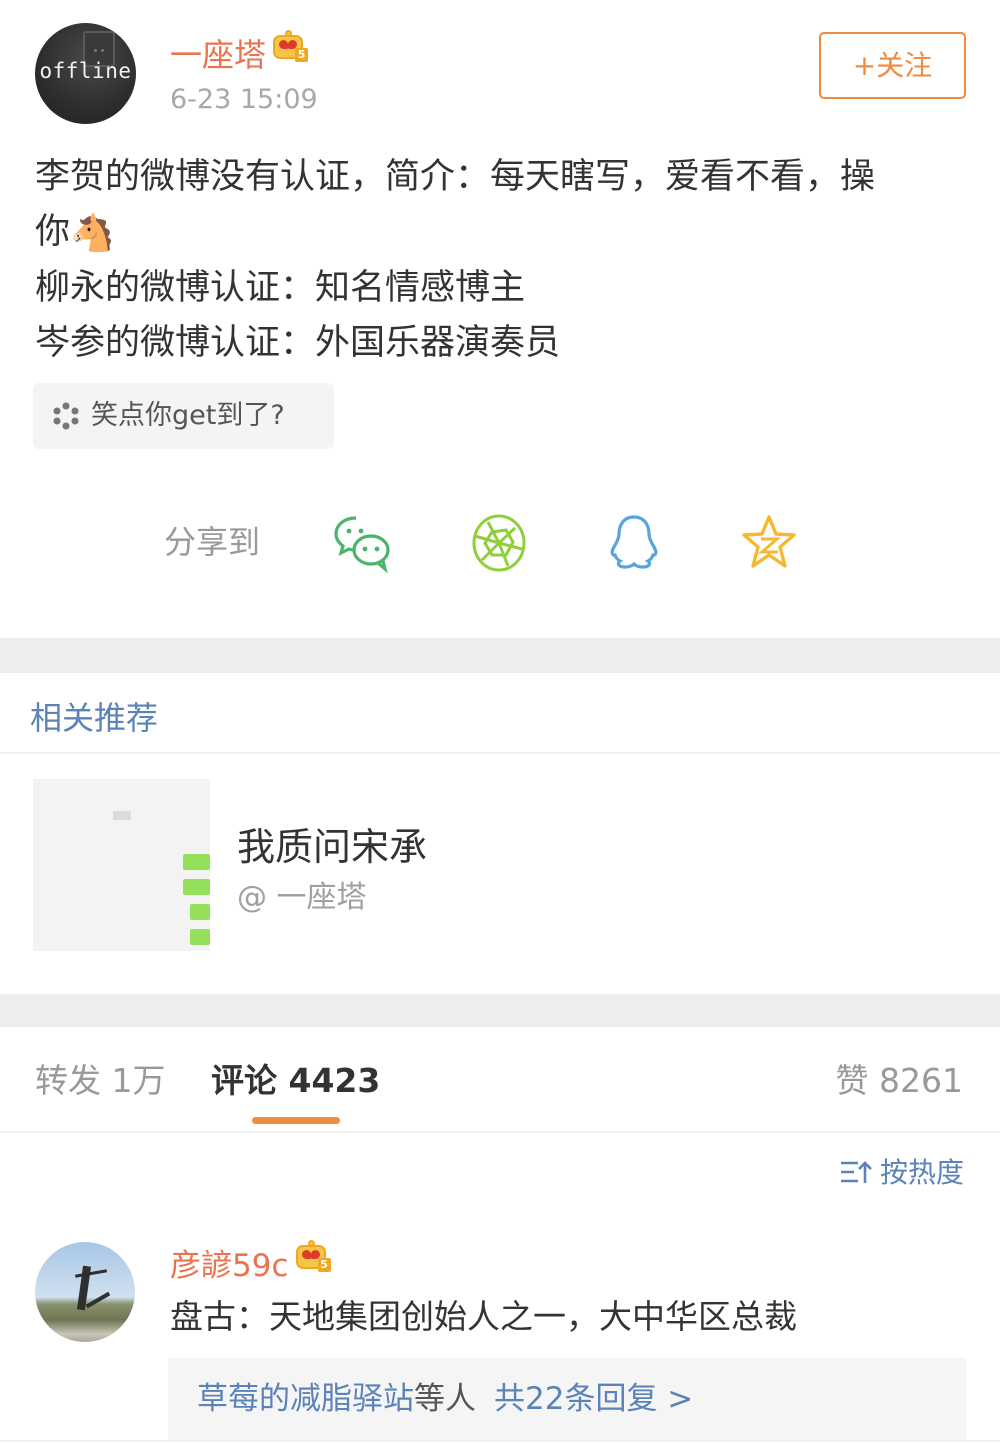  Describe the element at coordinates (229, 1266) in the screenshot. I see `commenter-name-text: 彦諺59c` at that location.